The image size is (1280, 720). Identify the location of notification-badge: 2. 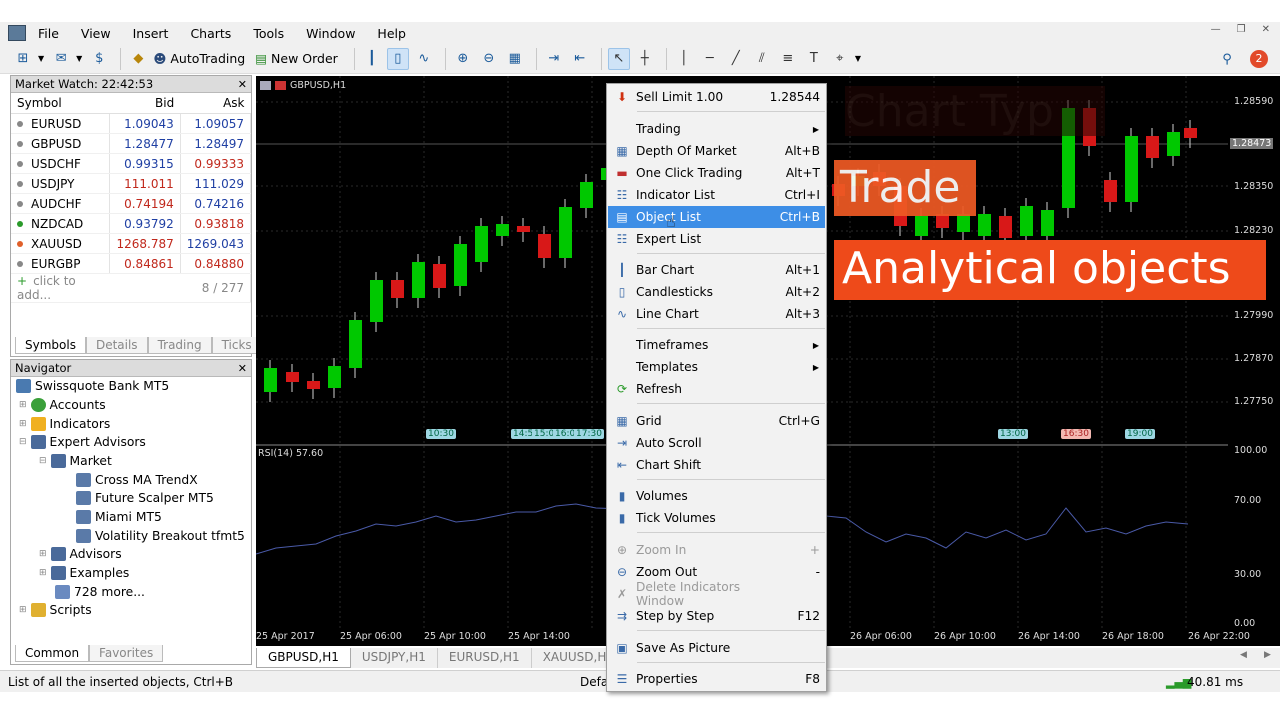
(1259, 59).